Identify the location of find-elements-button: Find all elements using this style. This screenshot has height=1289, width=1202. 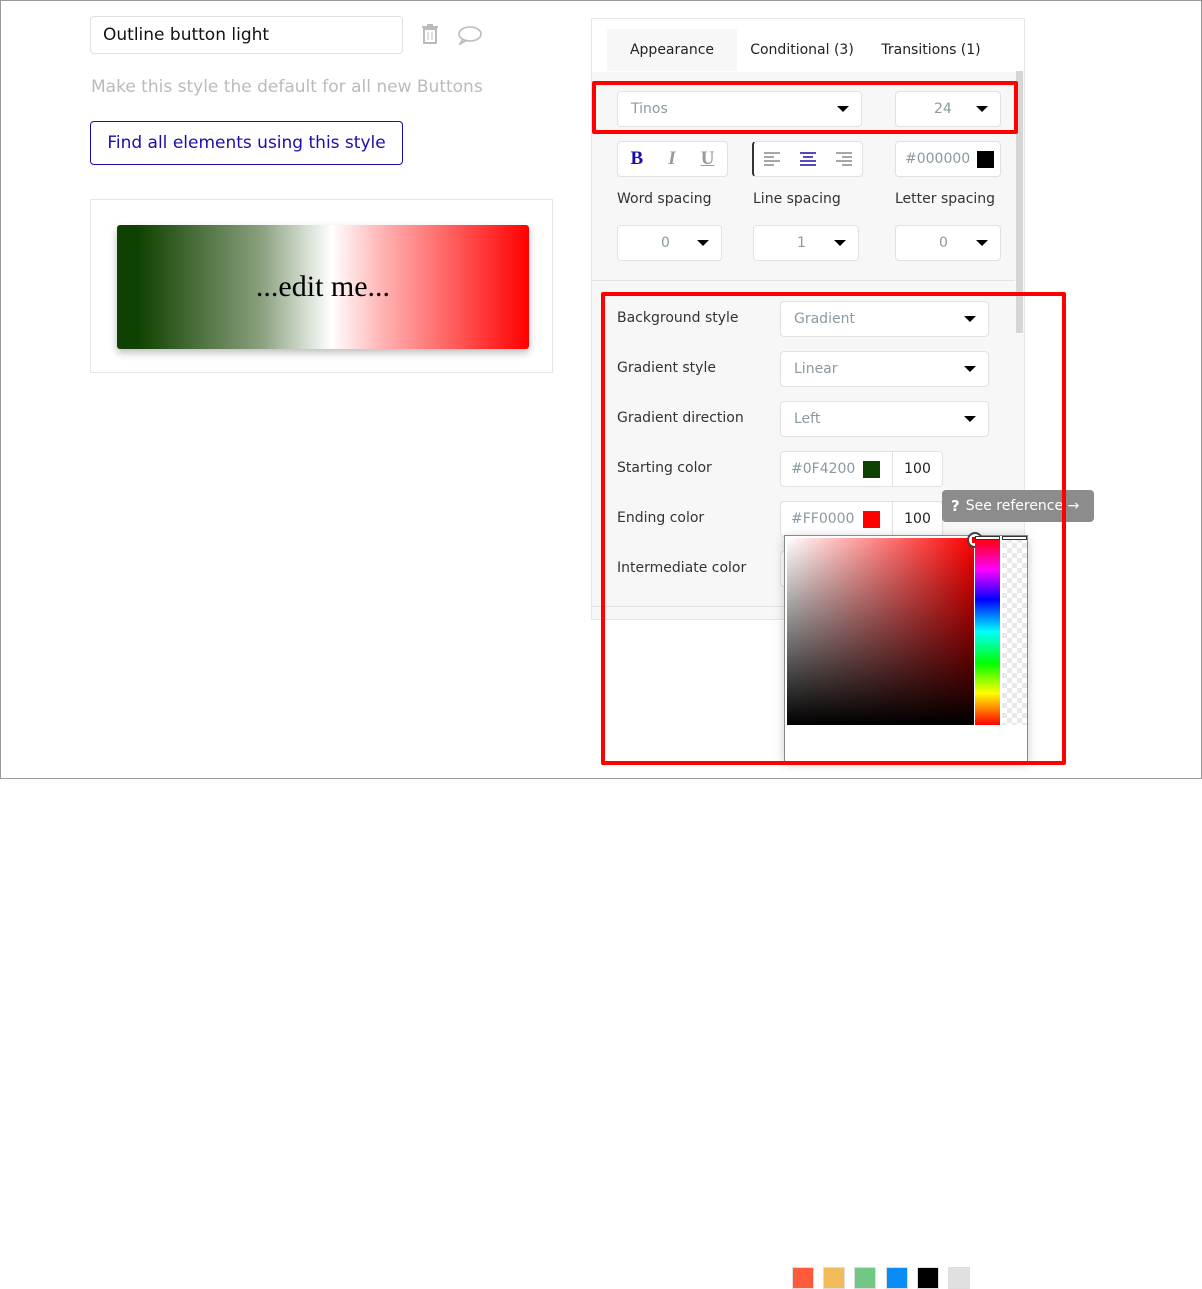
(246, 143).